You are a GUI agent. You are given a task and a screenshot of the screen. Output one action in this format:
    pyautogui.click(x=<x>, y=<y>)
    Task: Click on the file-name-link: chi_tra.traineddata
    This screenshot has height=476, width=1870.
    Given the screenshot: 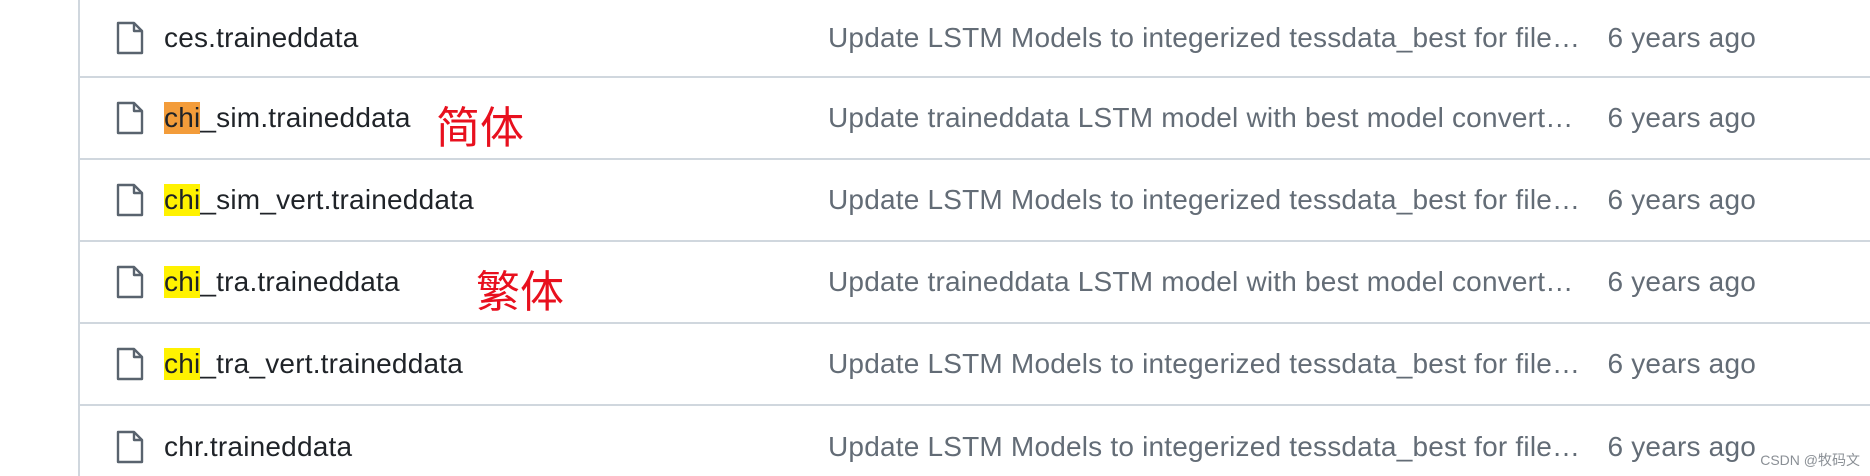 What is the action you would take?
    pyautogui.click(x=282, y=282)
    